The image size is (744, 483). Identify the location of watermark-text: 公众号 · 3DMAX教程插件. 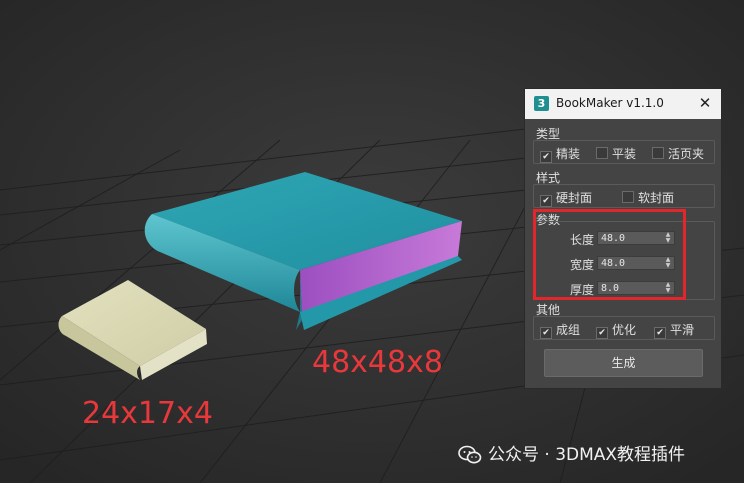
(587, 455).